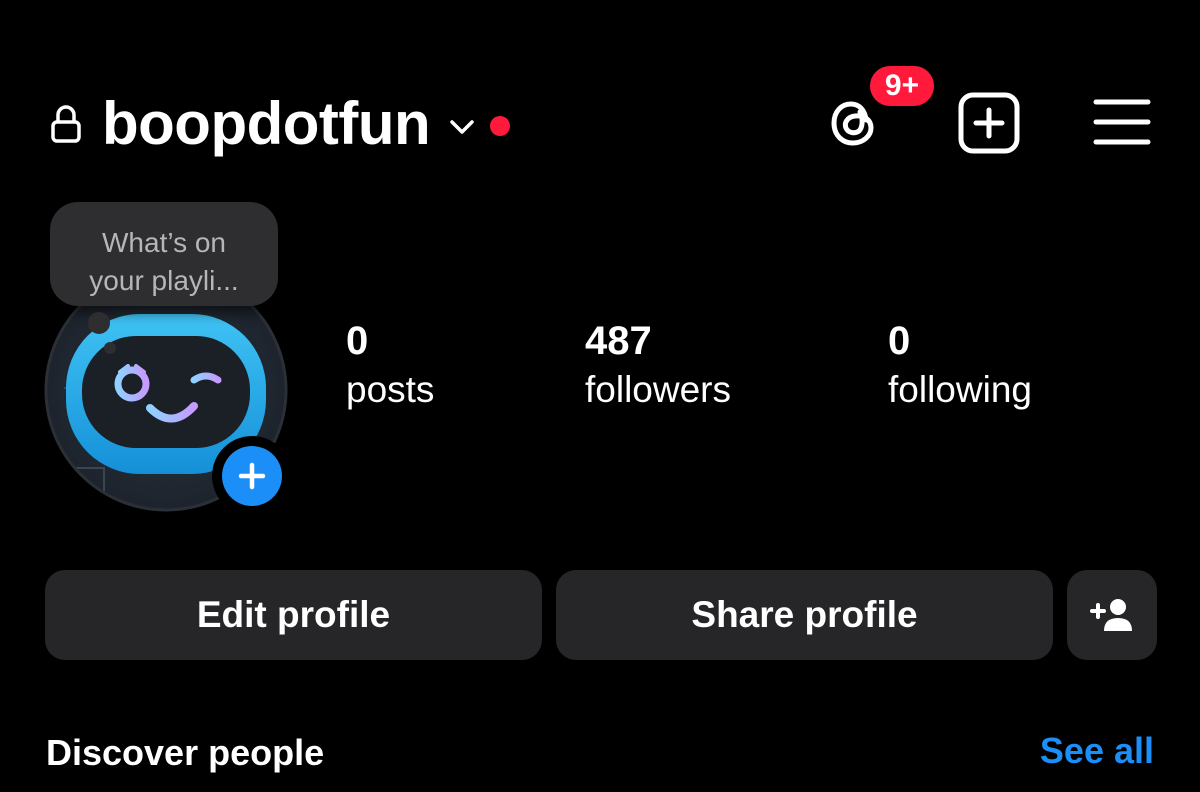 Image resolution: width=1200 pixels, height=792 pixels. I want to click on posts-label: posts, so click(390, 389).